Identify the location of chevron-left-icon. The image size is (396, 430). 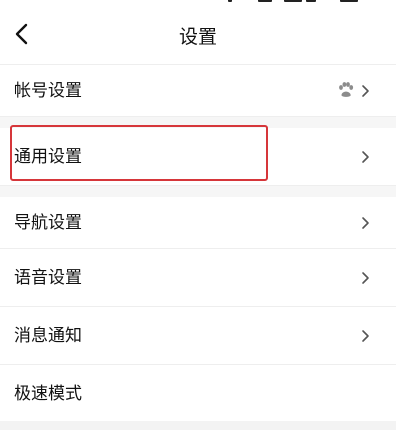
(21, 34).